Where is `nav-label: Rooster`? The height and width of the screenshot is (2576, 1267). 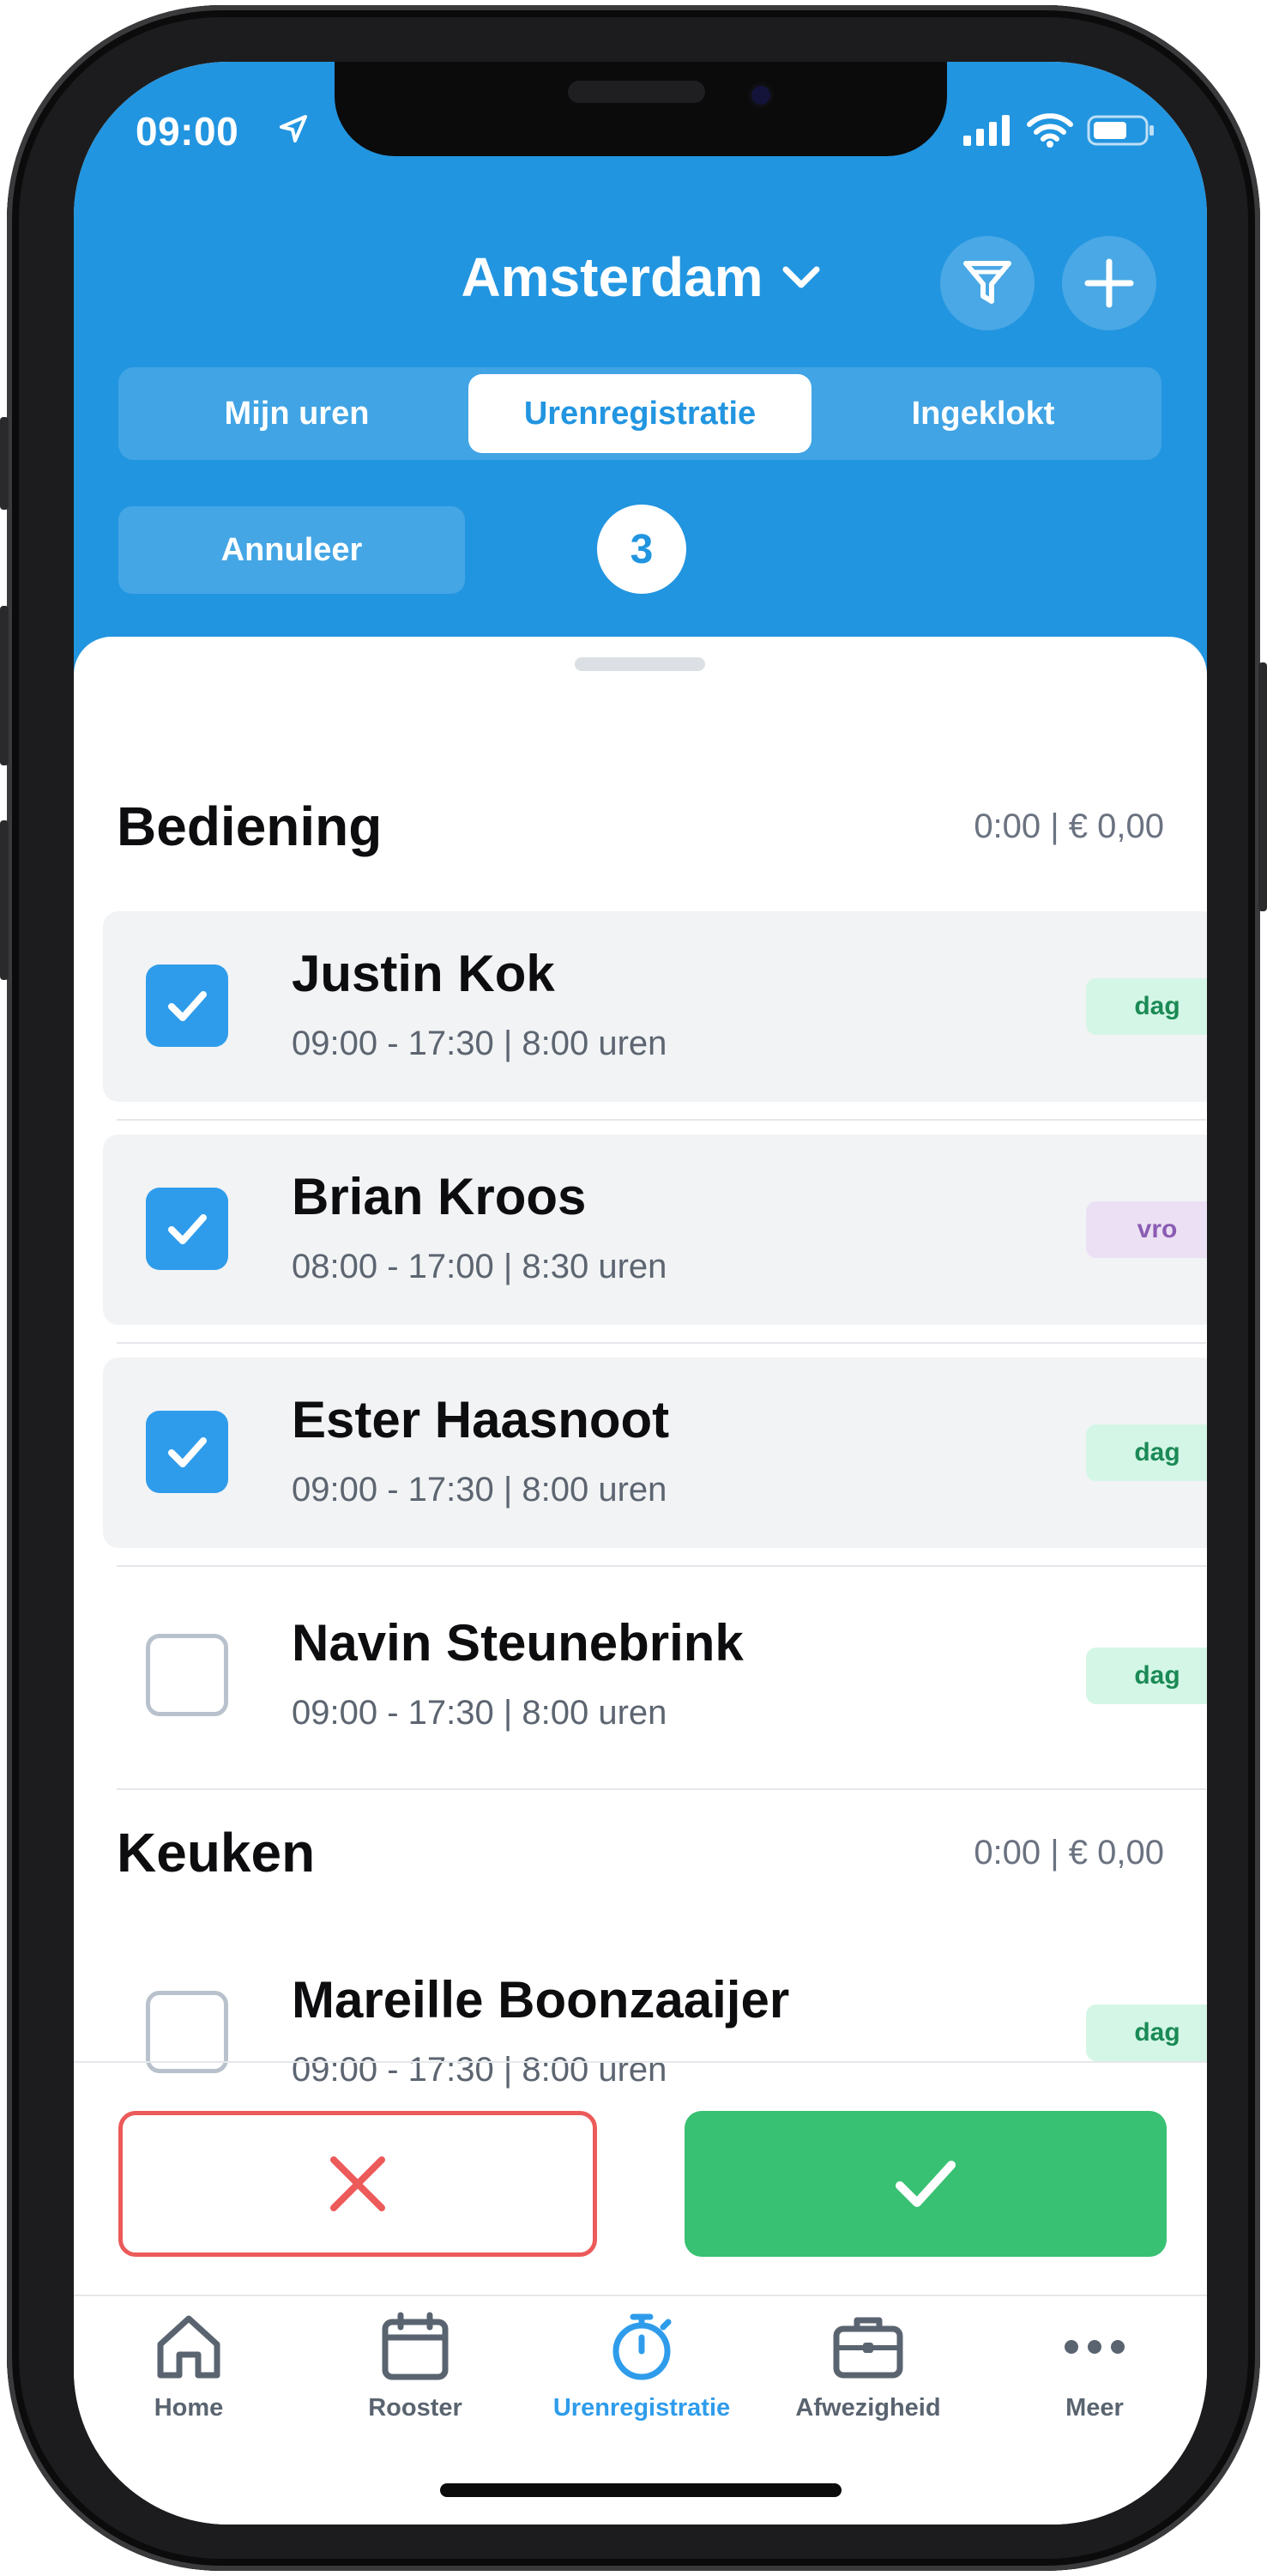 nav-label: Rooster is located at coordinates (415, 2408).